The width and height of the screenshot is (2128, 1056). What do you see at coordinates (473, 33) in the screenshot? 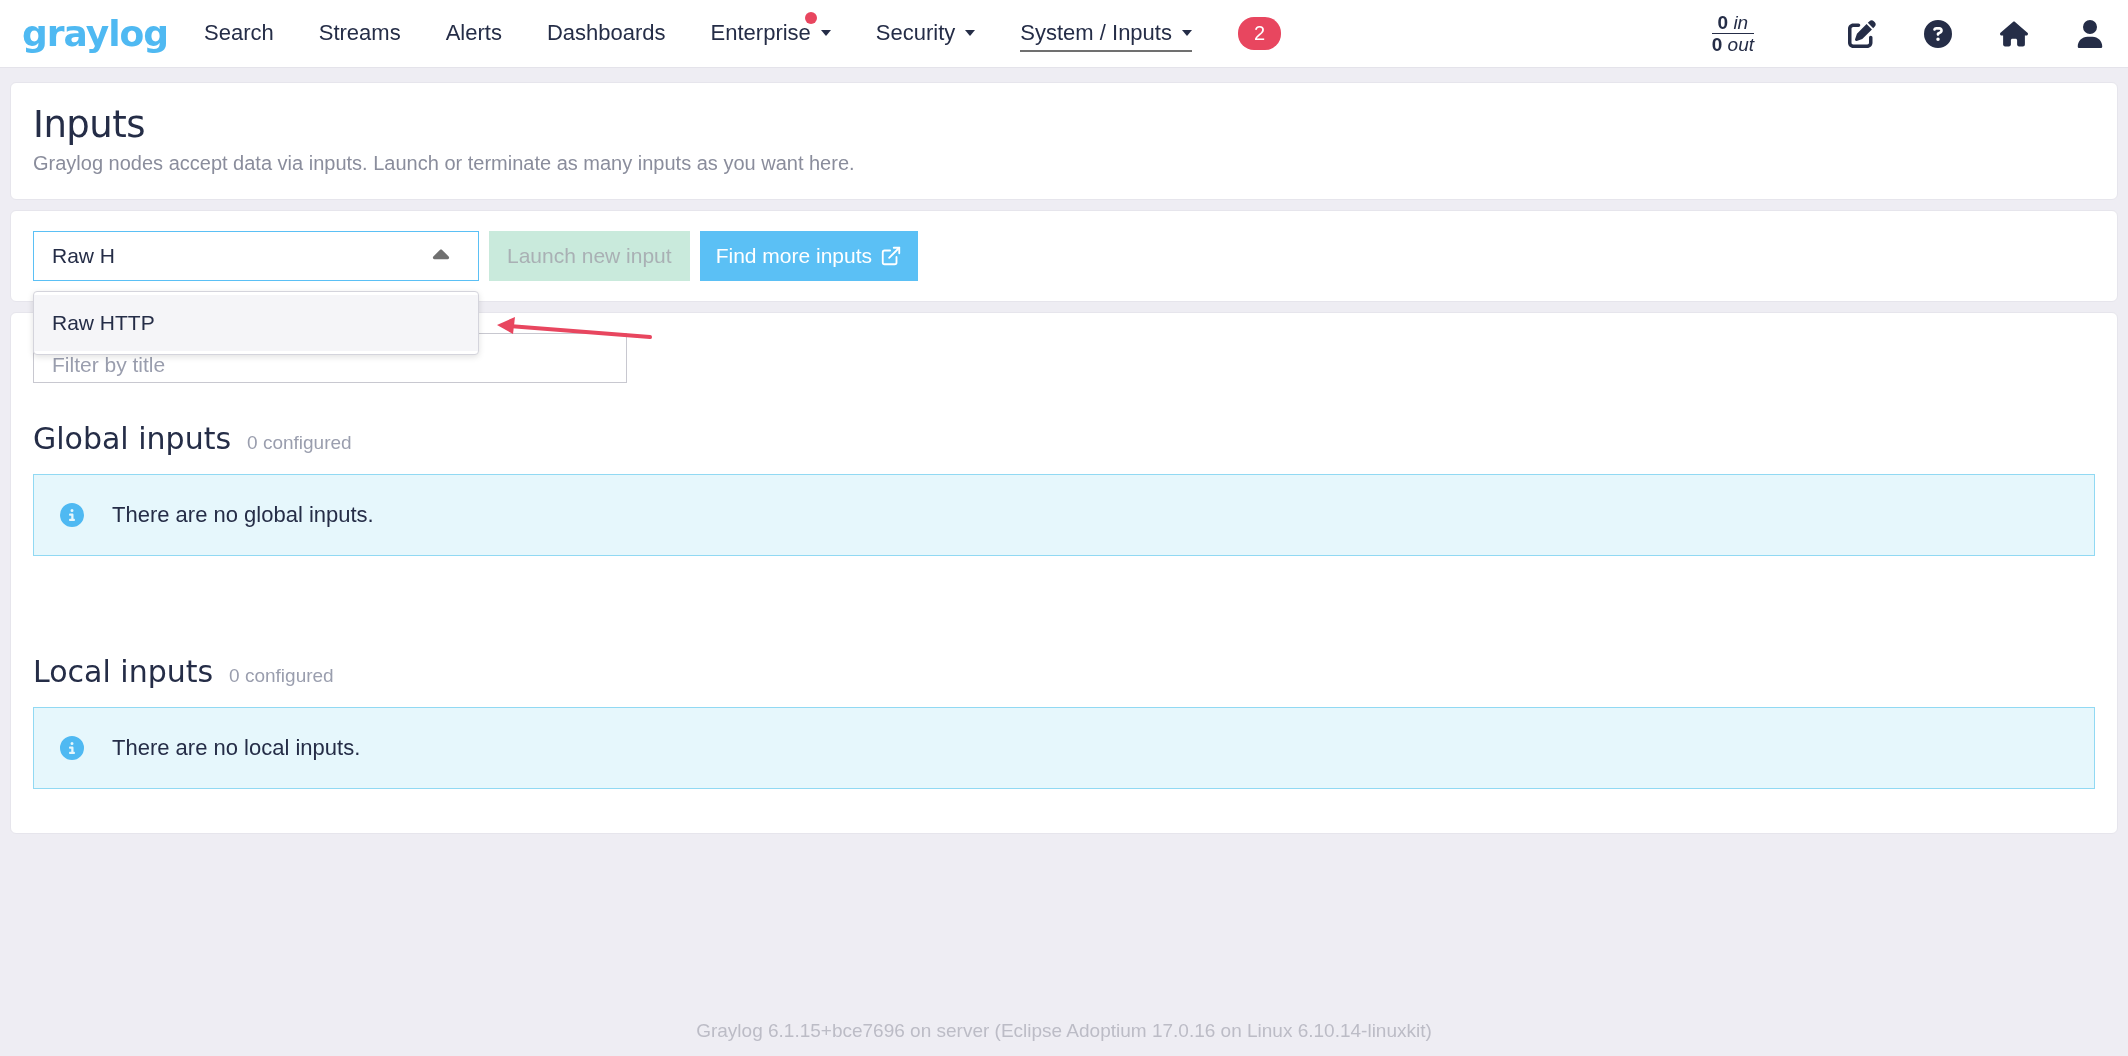
I see `nav-item: Alerts` at bounding box center [473, 33].